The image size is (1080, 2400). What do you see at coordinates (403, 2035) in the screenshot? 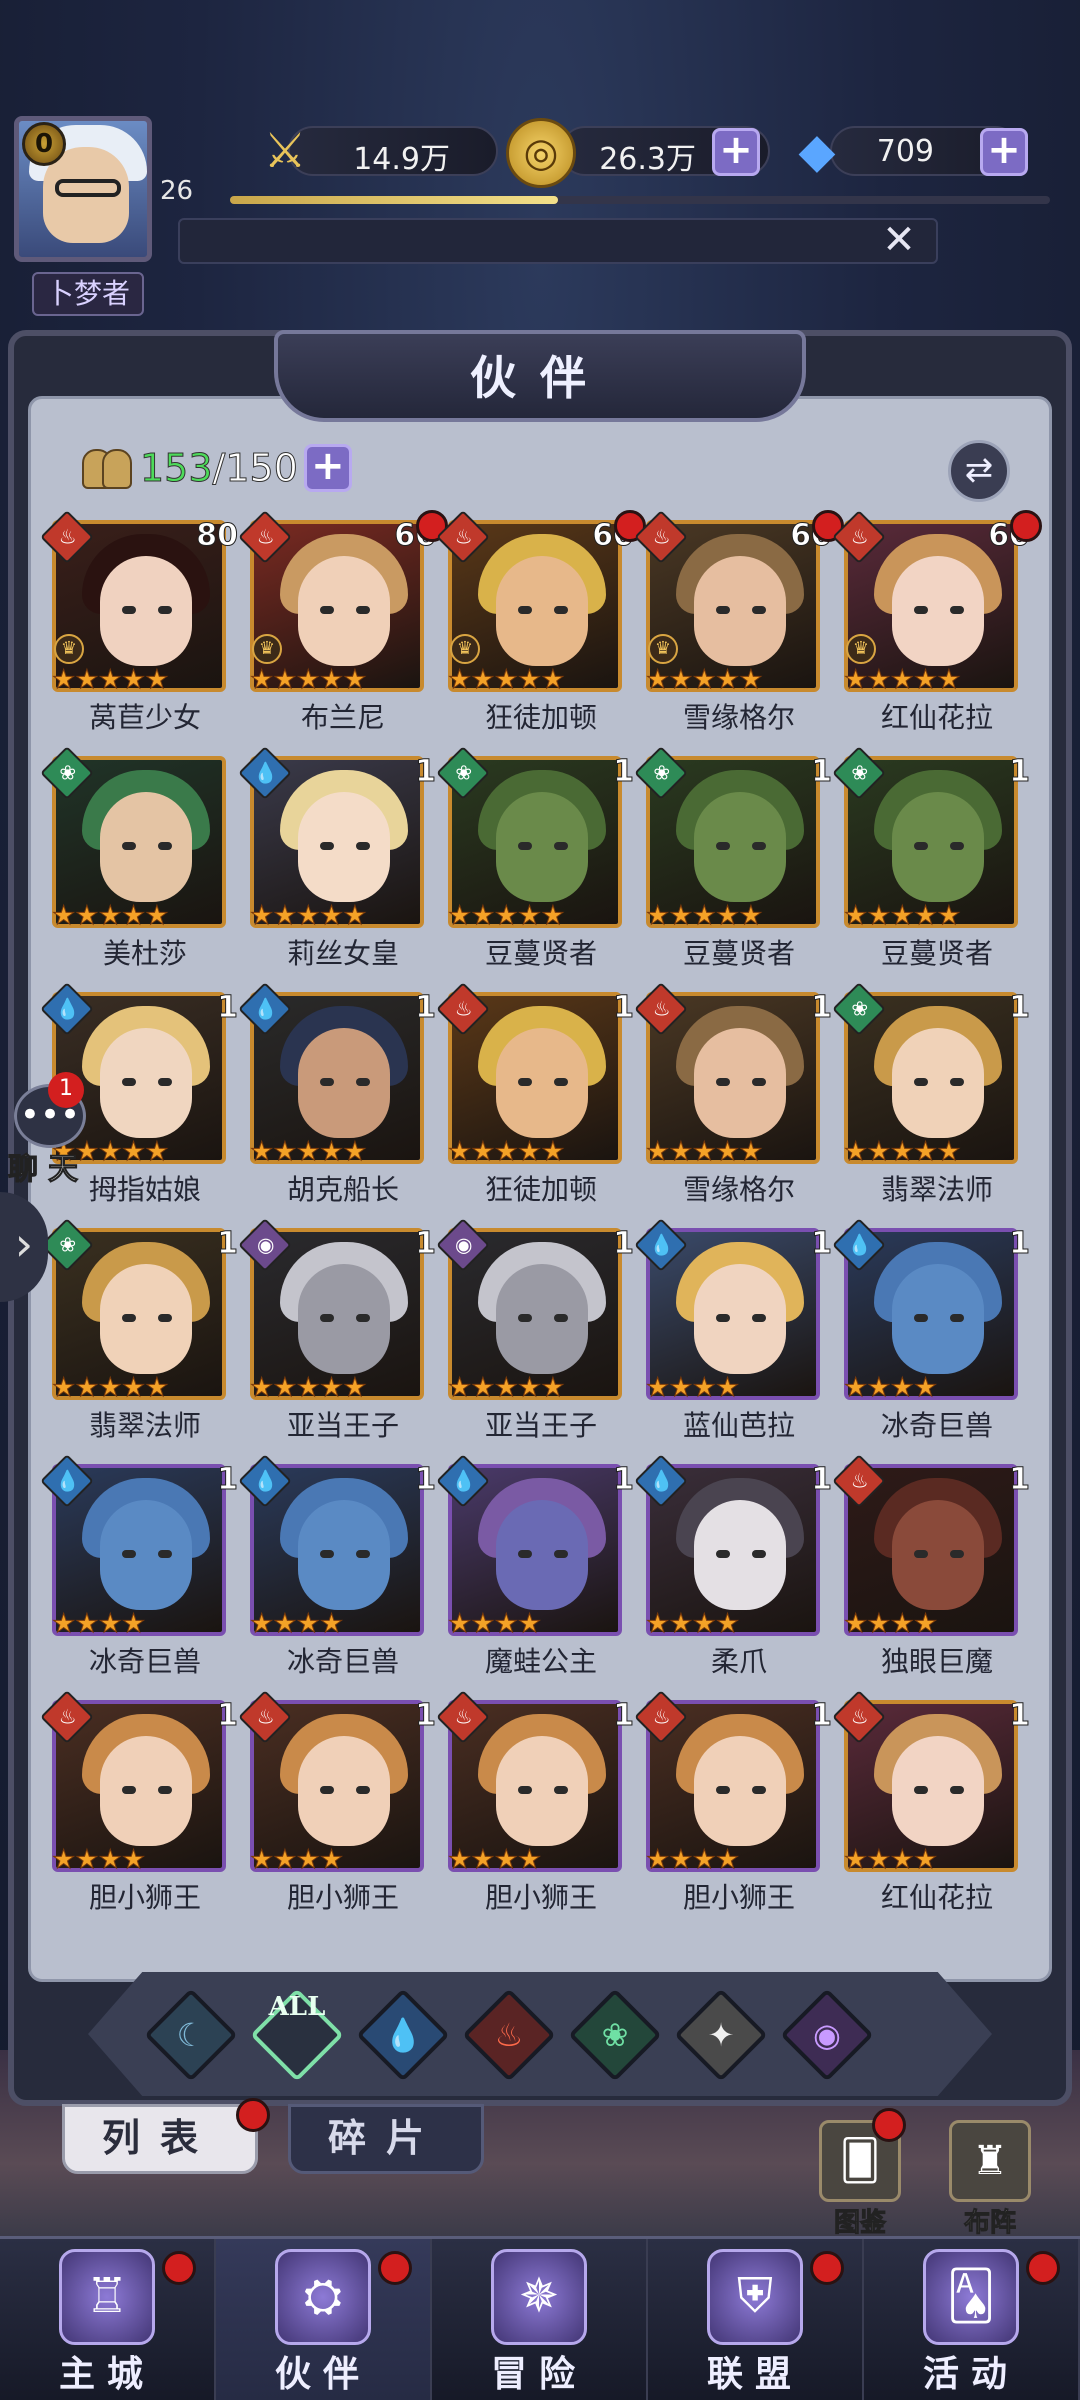
I see `water-drop-icon: 💧` at bounding box center [403, 2035].